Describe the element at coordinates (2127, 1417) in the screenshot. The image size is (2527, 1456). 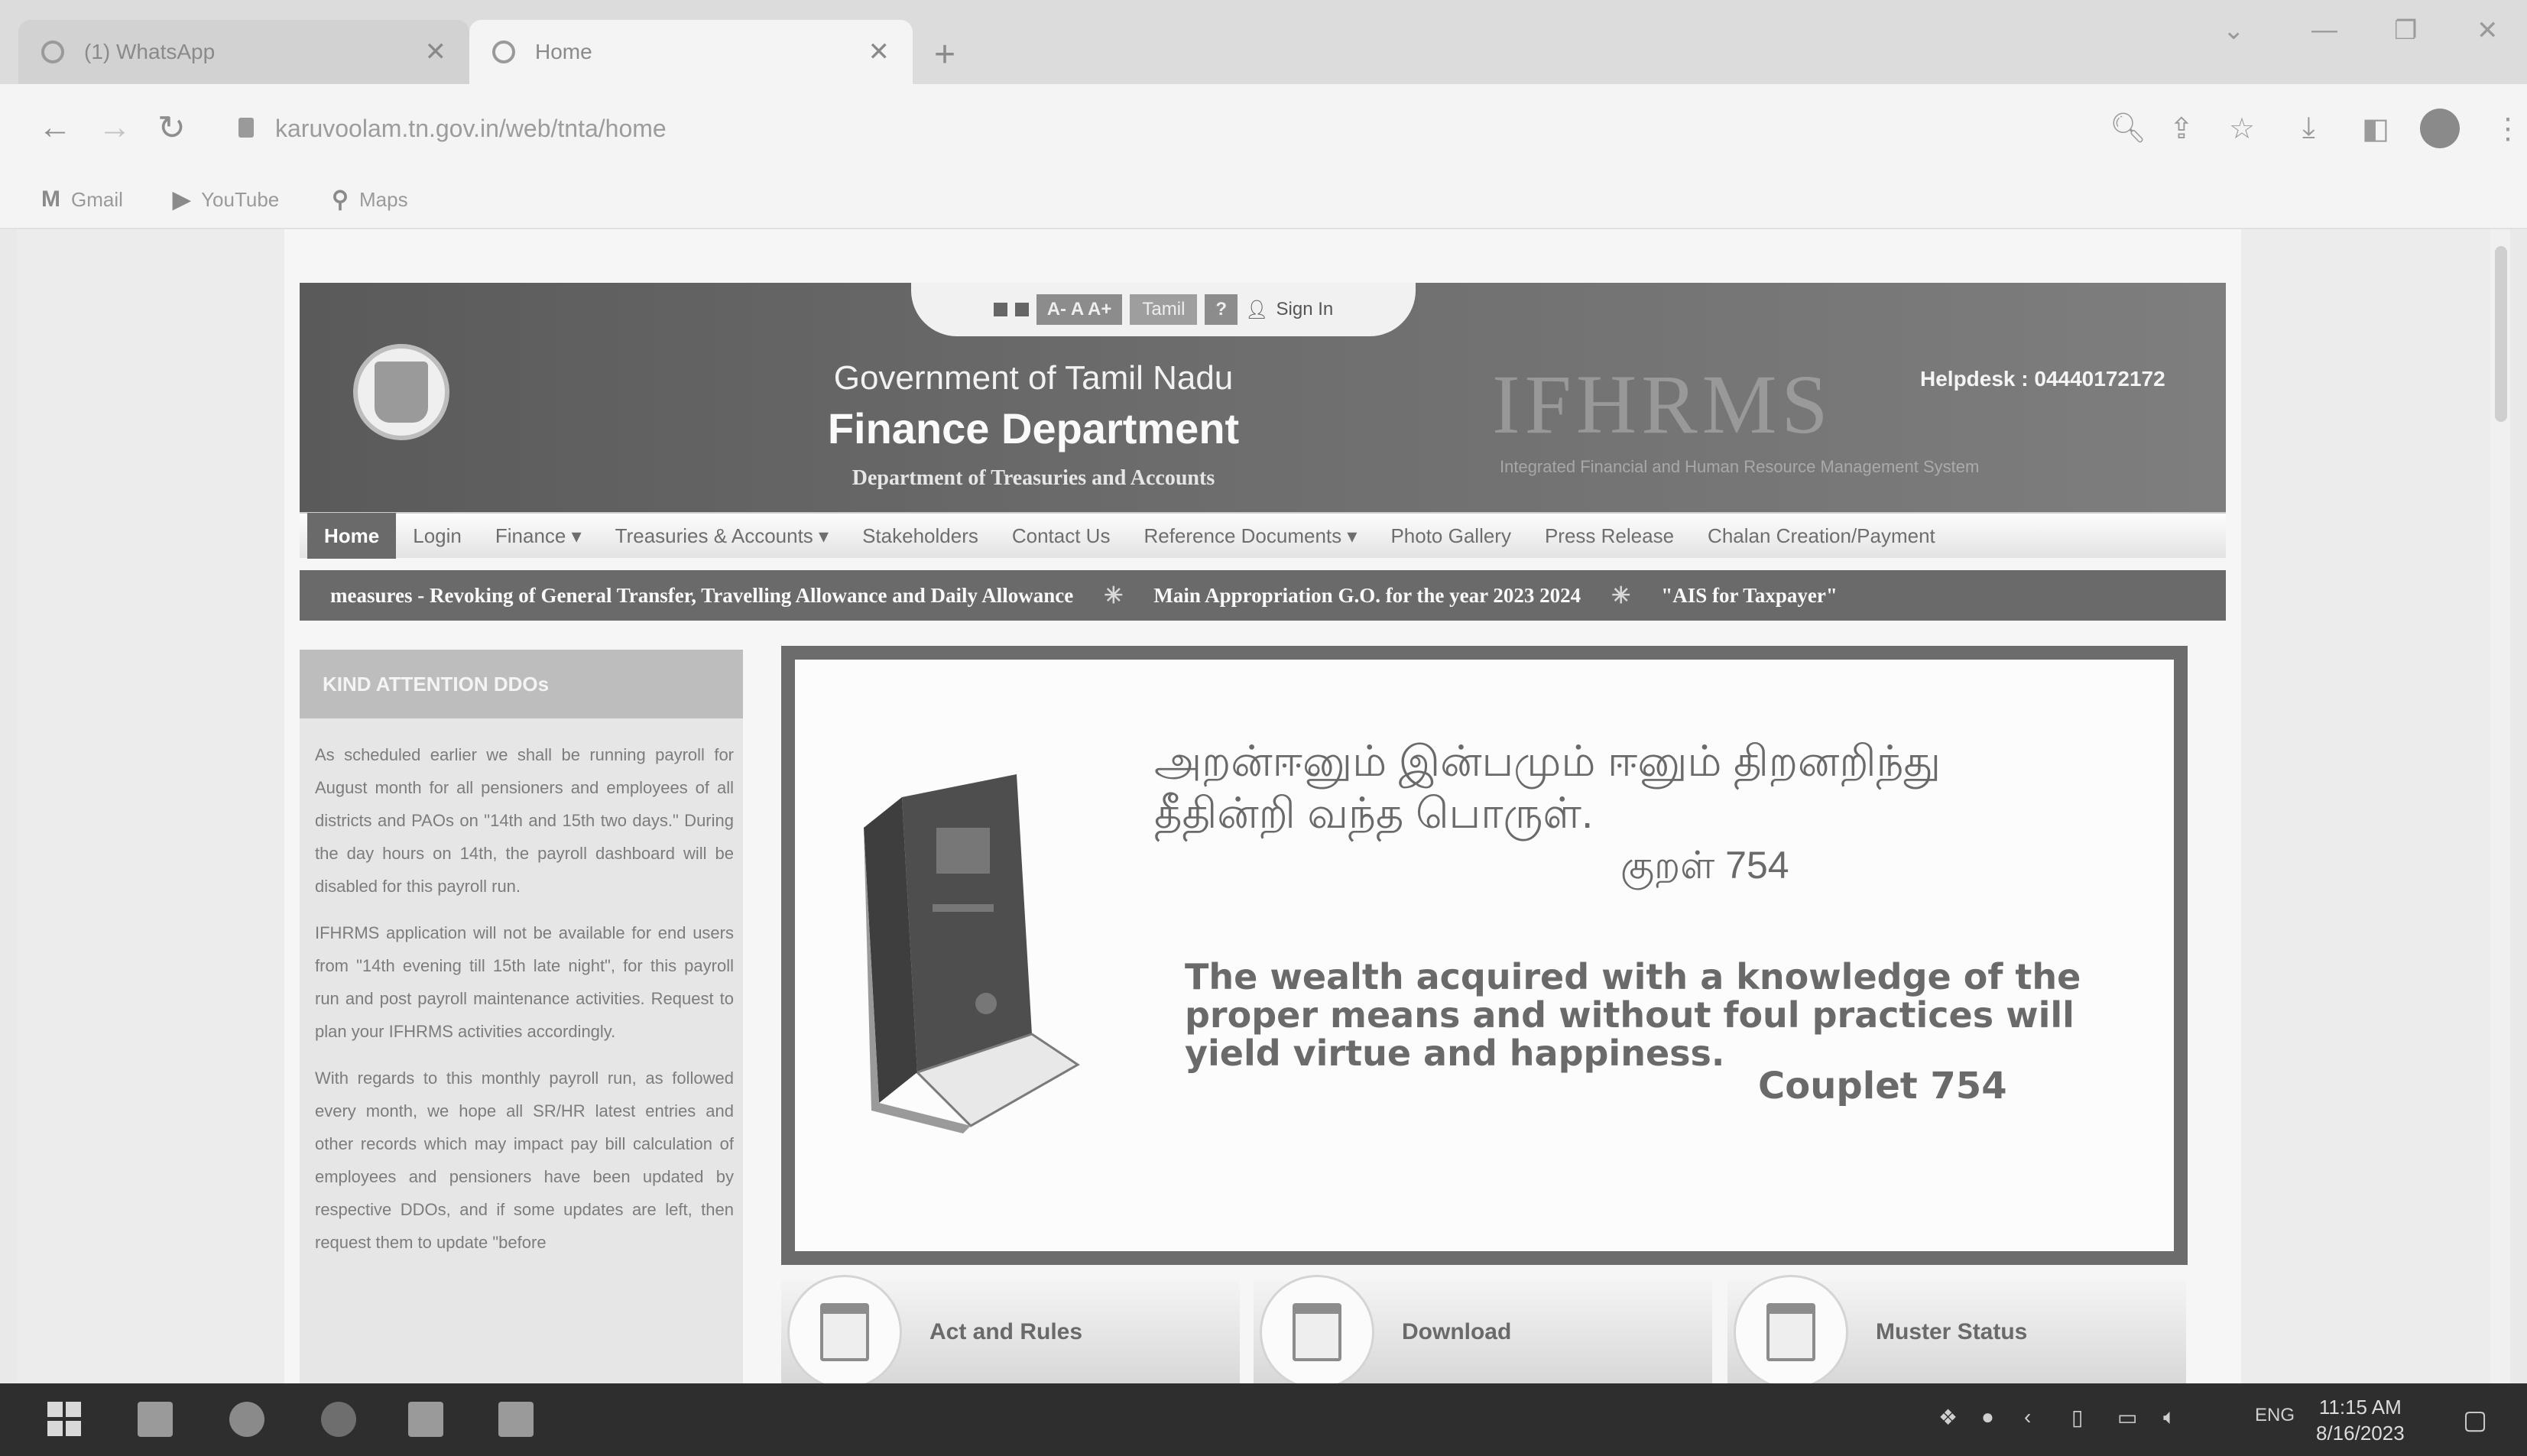
I see `wifi-icon: ▭` at that location.